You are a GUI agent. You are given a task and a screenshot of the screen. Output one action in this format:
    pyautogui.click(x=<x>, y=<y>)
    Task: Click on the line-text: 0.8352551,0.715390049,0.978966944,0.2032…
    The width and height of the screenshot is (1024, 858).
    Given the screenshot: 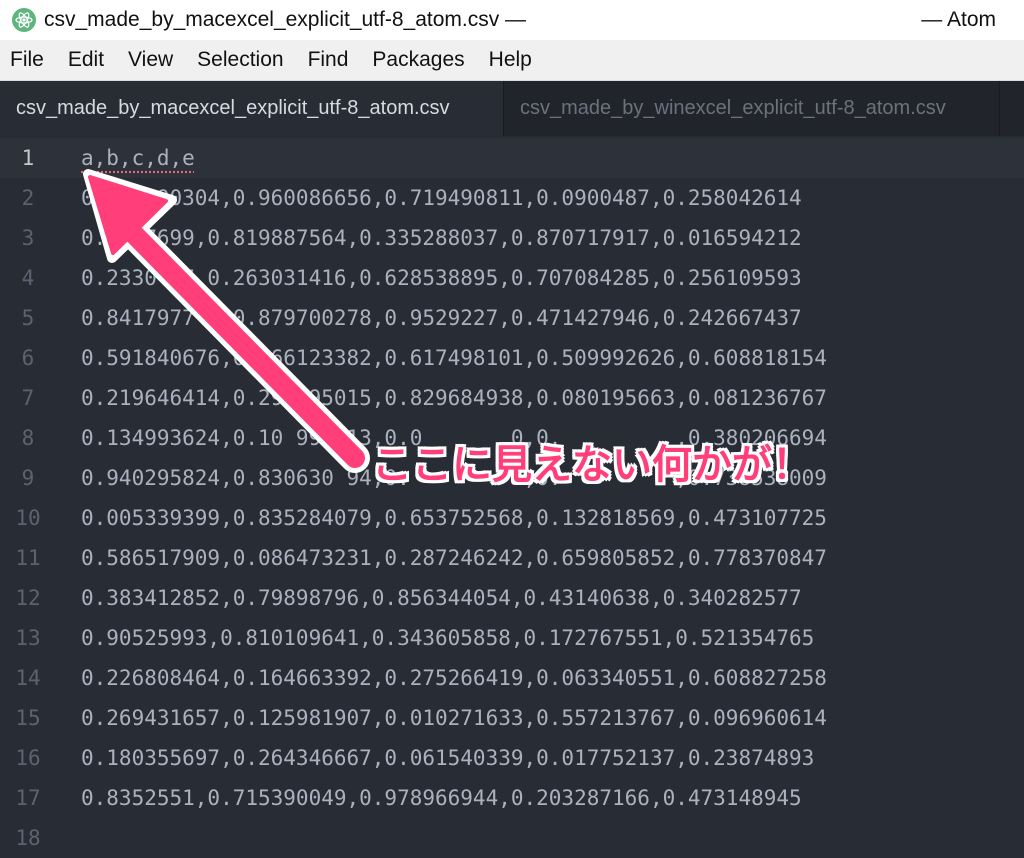 What is the action you would take?
    pyautogui.click(x=441, y=798)
    